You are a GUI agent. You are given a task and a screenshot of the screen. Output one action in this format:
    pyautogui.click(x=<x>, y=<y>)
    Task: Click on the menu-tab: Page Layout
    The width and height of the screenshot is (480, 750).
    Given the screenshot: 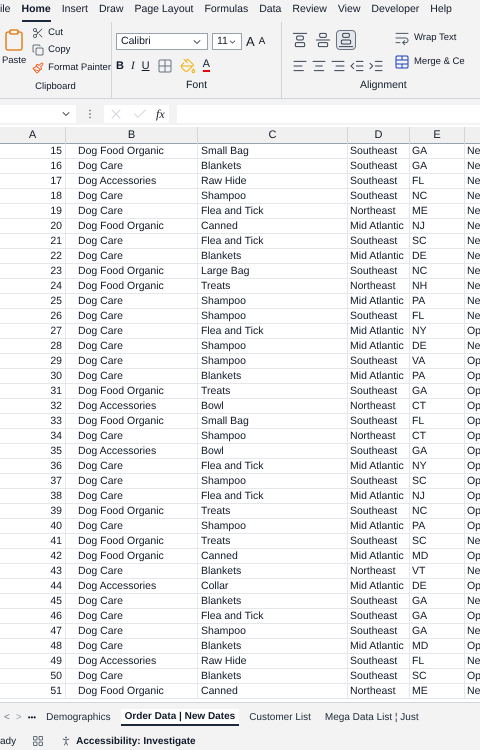 What is the action you would take?
    pyautogui.click(x=164, y=12)
    